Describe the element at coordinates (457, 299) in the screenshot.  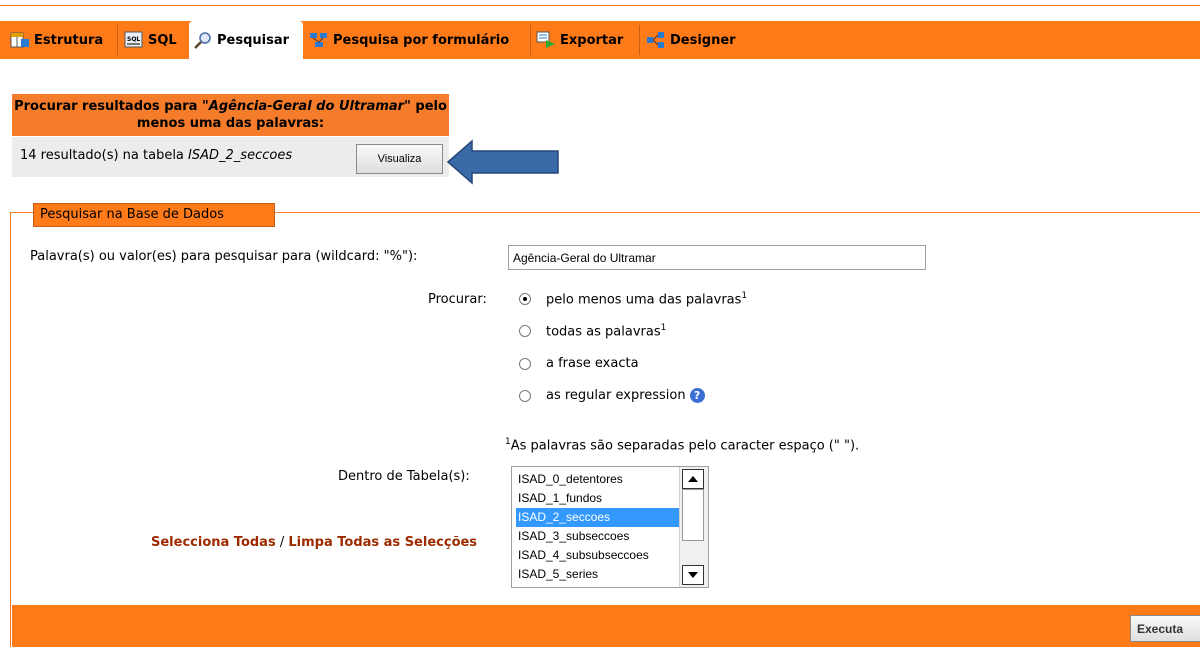
I see `find-label: Procurar:` at that location.